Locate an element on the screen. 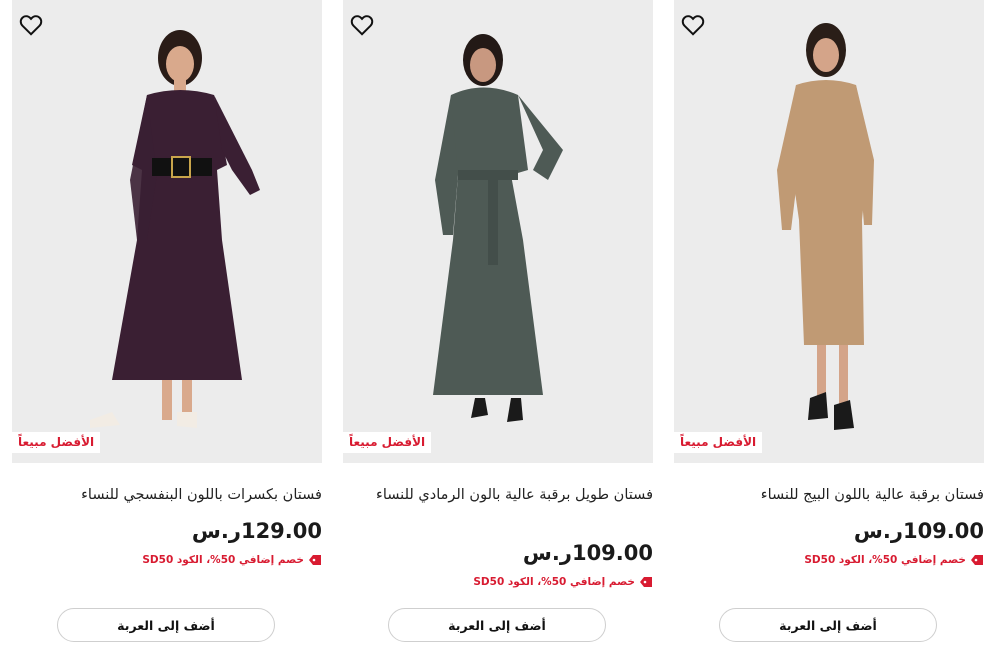 The height and width of the screenshot is (661, 1000). product-title: فستان برقبة عالية باللون البيج للنساء is located at coordinates (834, 495).